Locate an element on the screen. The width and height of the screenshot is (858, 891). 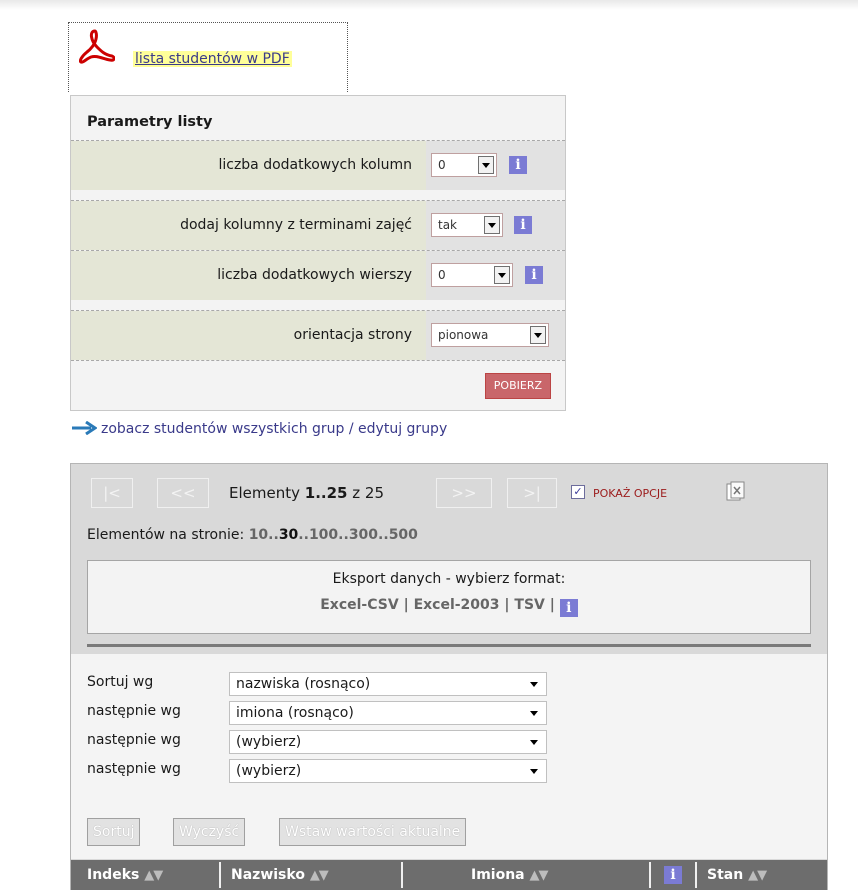
pdf-link-box: lista studentów w PDF is located at coordinates (208, 57).